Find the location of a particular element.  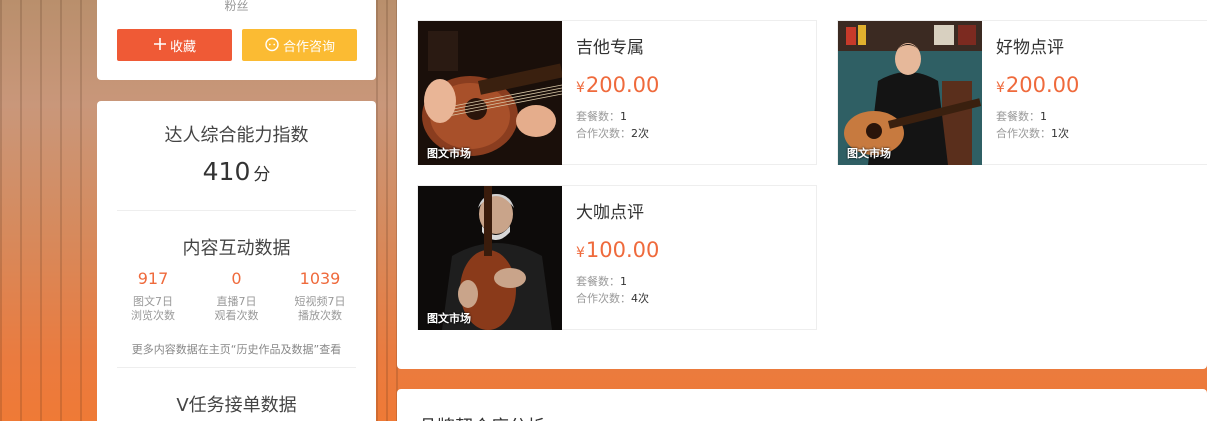

guitarist-photo is located at coordinates (910, 93).